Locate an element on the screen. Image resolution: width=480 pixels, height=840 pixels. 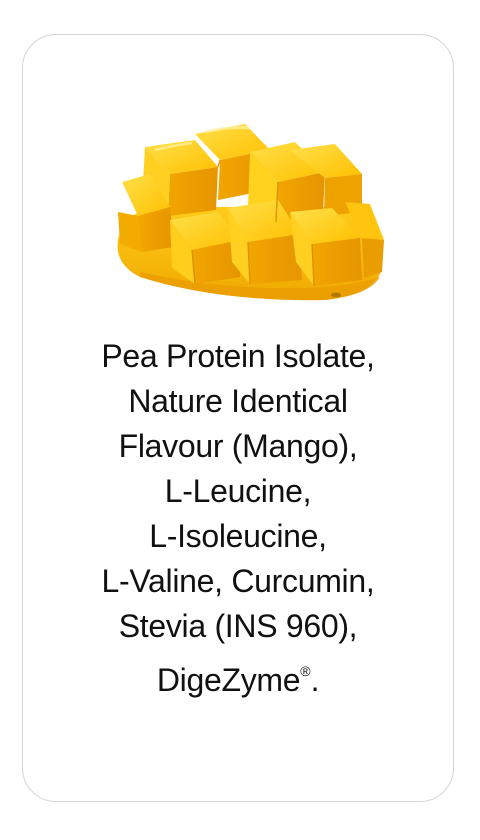
terminal-period: . is located at coordinates (315, 680).